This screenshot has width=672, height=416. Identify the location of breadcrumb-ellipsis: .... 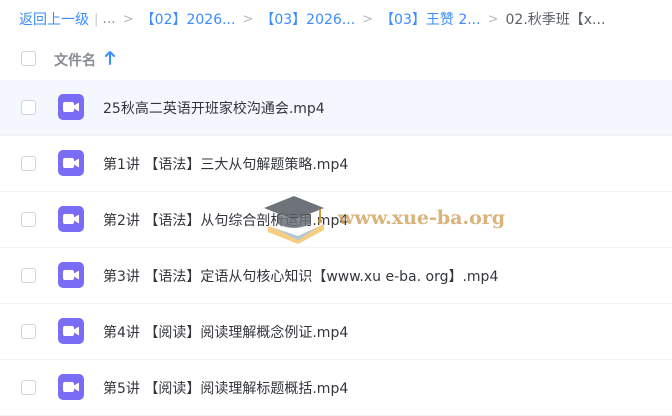
(108, 19).